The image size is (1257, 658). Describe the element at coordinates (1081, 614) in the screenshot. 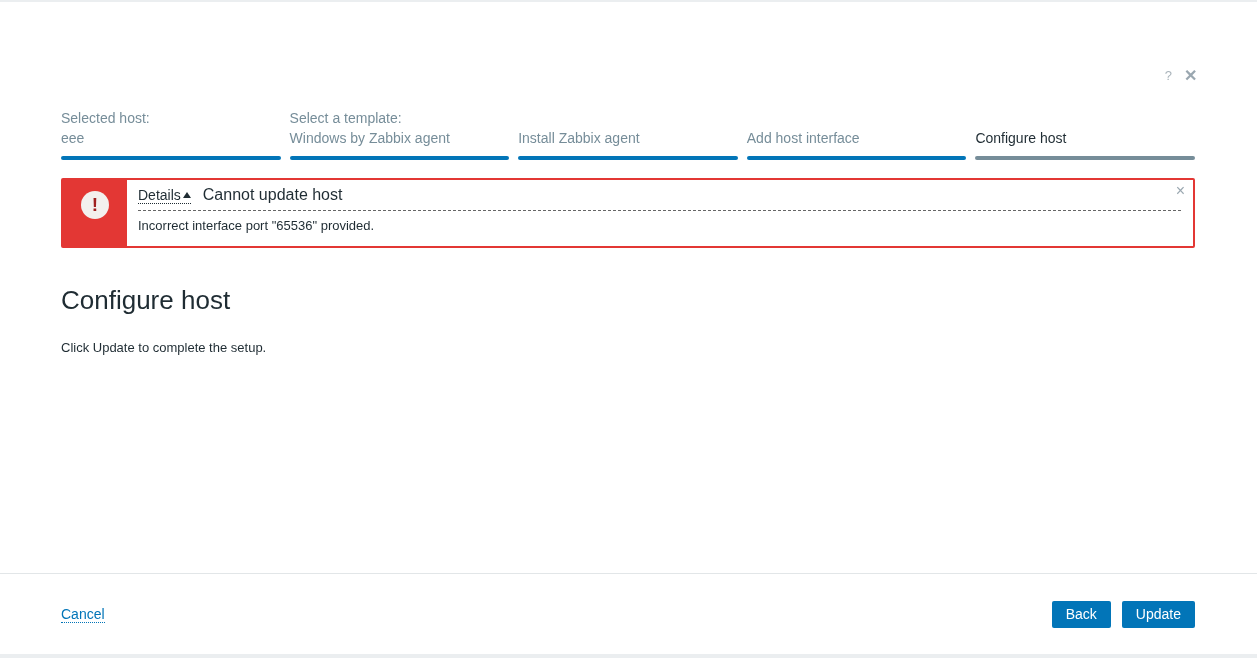

I see `action-button: Back` at that location.